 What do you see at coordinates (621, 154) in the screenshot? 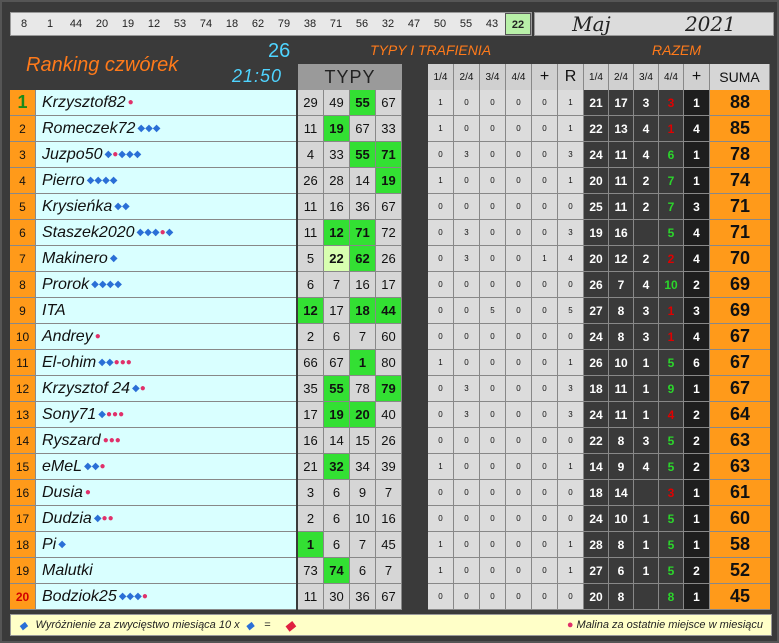
I see `razem-cell: 11` at bounding box center [621, 154].